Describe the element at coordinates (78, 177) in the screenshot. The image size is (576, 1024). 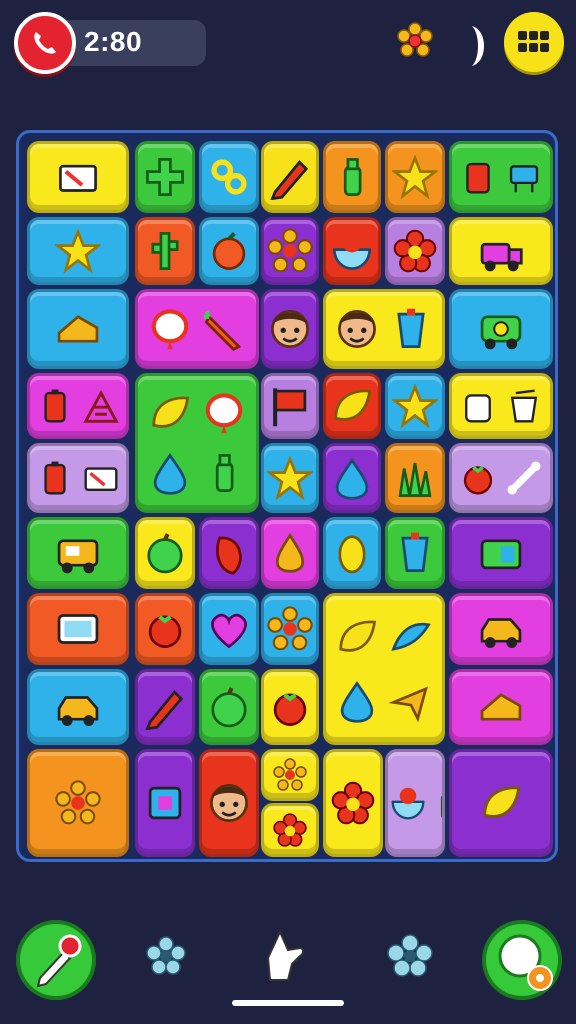
I see `tile-toolbox` at that location.